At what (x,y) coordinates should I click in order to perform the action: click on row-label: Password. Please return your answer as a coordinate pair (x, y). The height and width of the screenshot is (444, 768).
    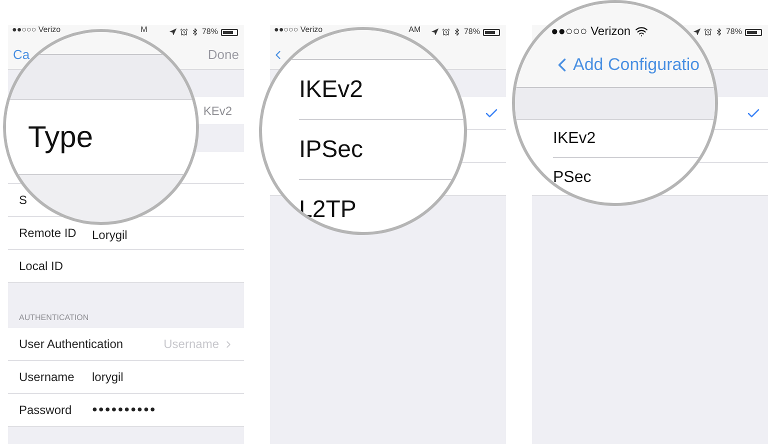
    Looking at the image, I should click on (46, 410).